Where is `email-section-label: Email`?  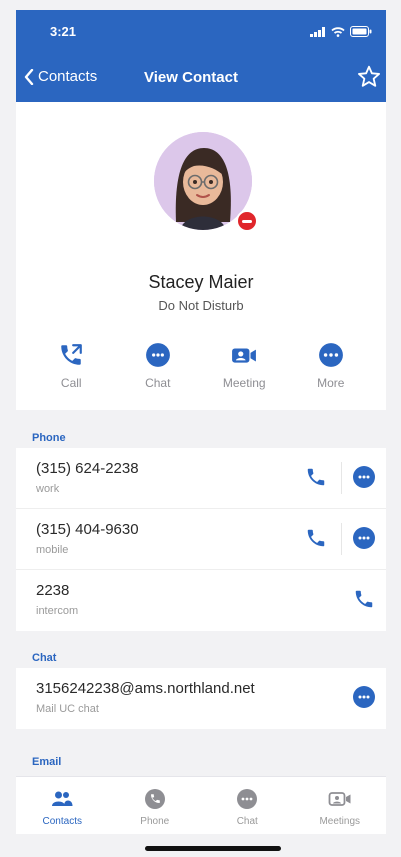 email-section-label: Email is located at coordinates (47, 762).